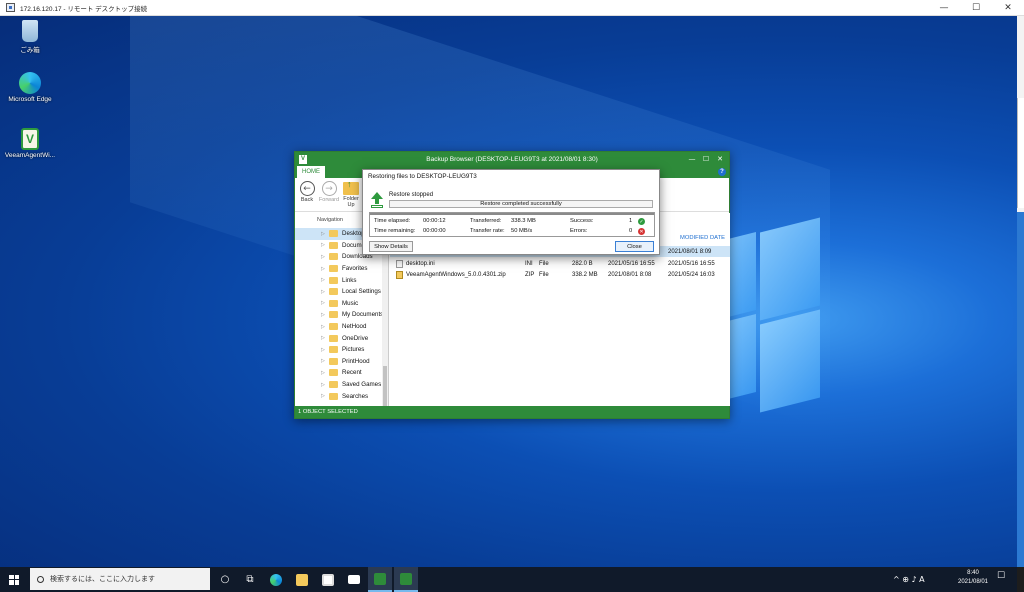  Describe the element at coordinates (352, 373) in the screenshot. I see `nav-item-label: Recent` at that location.